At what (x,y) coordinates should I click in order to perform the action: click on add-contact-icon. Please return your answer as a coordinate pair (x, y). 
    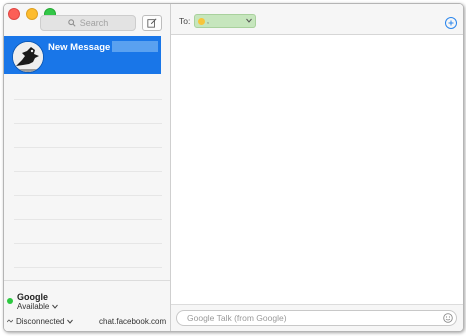
    Looking at the image, I should click on (451, 23).